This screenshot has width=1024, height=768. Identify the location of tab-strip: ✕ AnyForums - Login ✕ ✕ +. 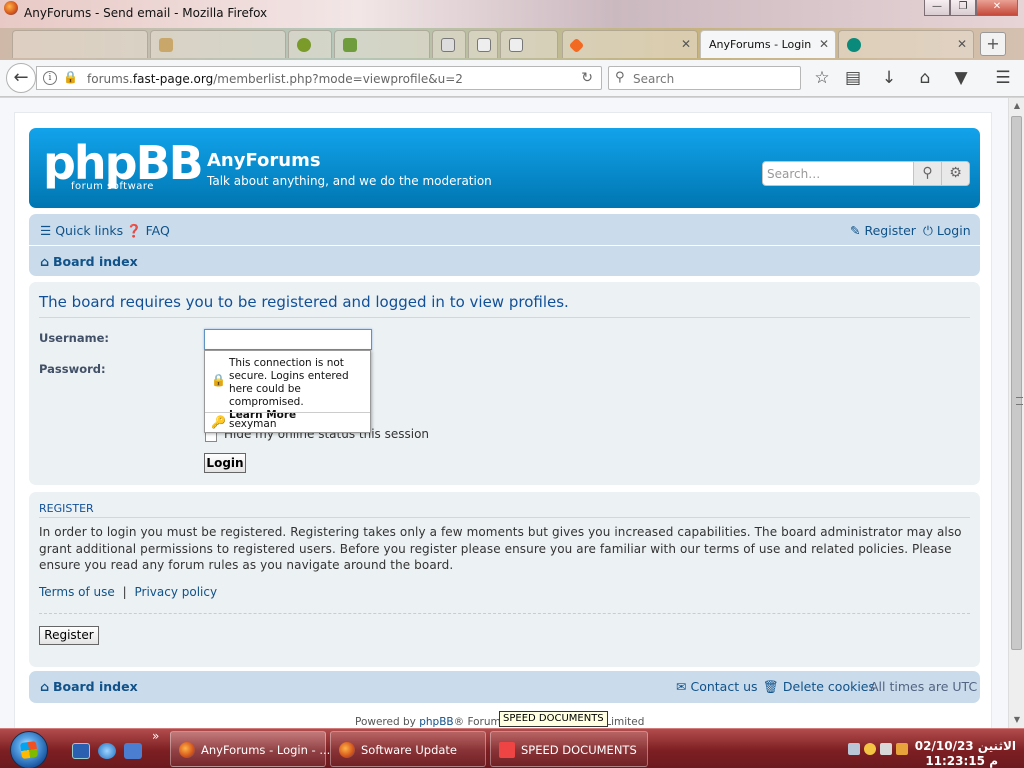
(512, 44).